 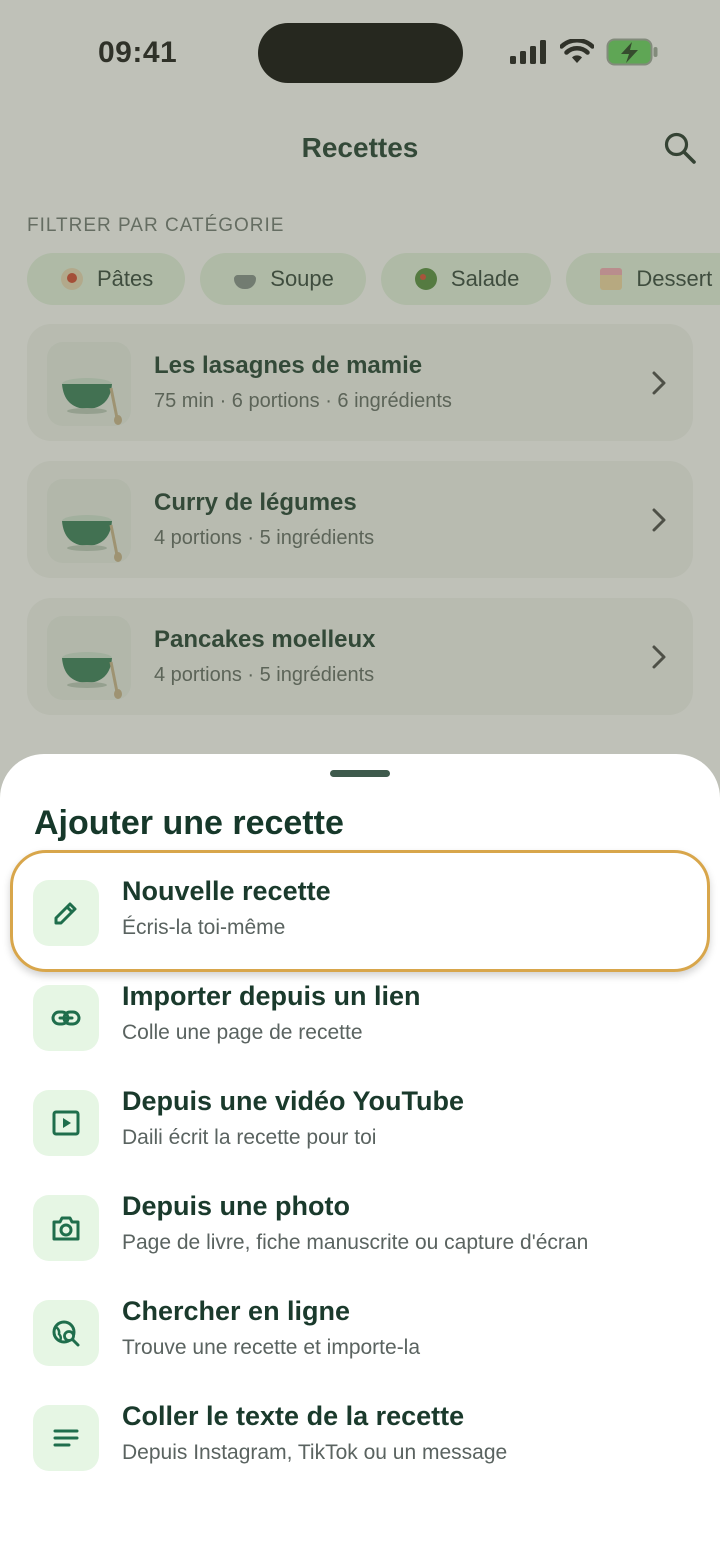 I want to click on web-search-icon, so click(x=66, y=1333).